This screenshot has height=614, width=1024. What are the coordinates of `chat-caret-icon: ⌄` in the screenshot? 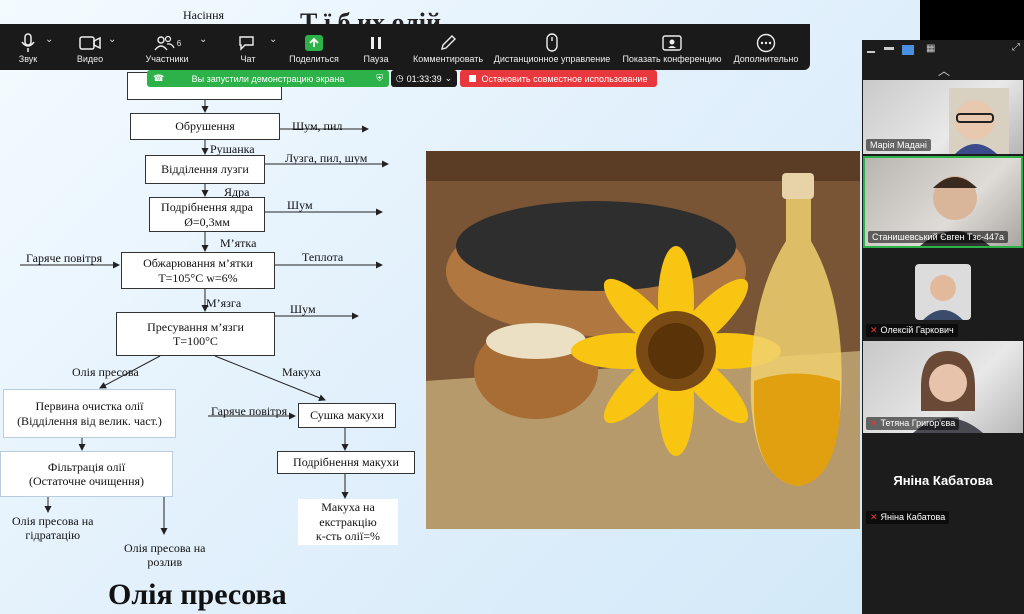 It's located at (273, 39).